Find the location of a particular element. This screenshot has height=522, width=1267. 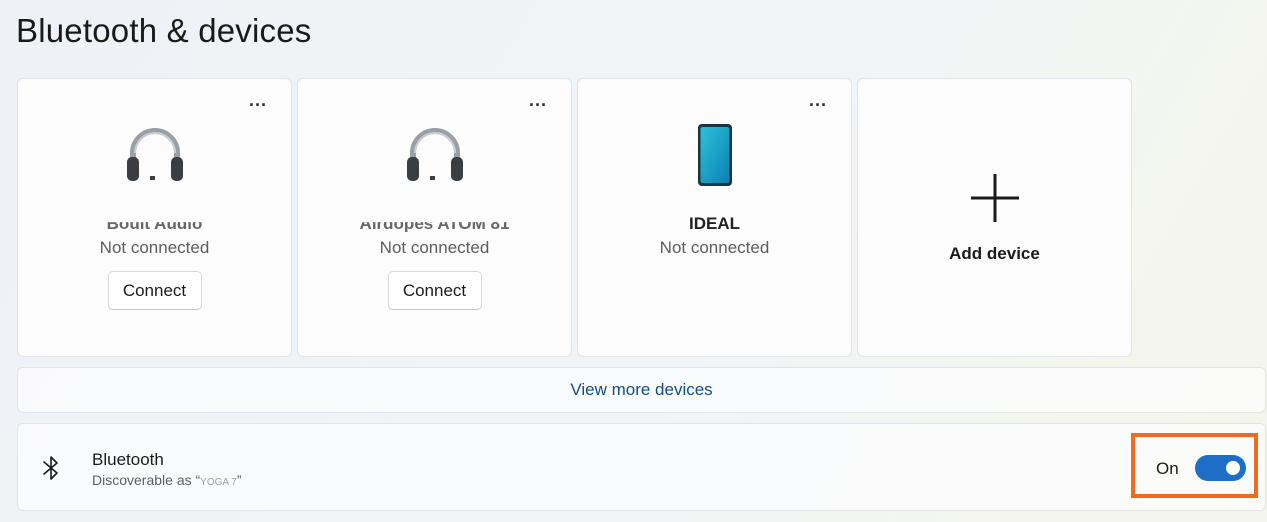

device-name: Boult Audio is located at coordinates (154, 223).